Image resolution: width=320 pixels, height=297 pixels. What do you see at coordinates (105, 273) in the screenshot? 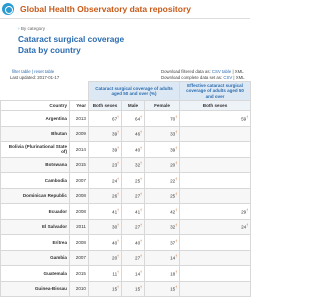
I see `both-sexes-cell: 11†` at bounding box center [105, 273].